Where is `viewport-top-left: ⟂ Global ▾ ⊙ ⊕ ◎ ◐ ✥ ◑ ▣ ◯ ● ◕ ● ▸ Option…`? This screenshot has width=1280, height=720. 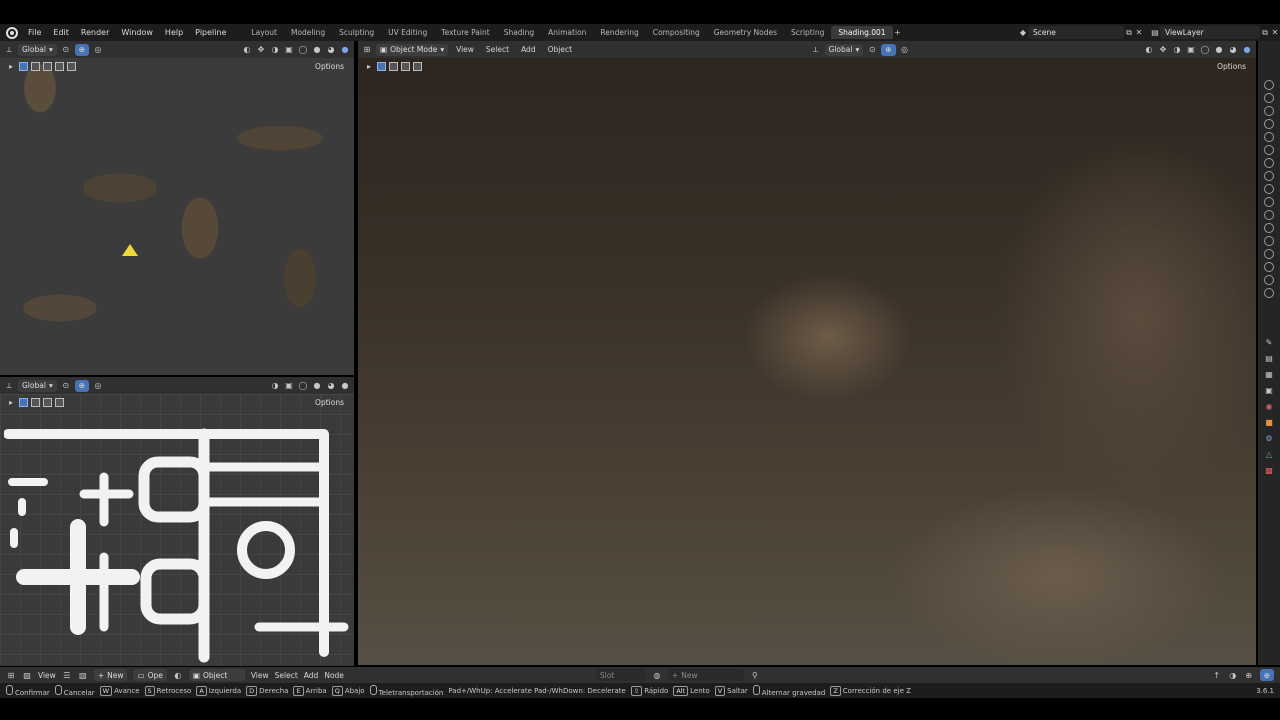 viewport-top-left: ⟂ Global ▾ ⊙ ⊕ ◎ ◐ ✥ ◑ ▣ ◯ ● ◕ ● ▸ Option… is located at coordinates (177, 208).